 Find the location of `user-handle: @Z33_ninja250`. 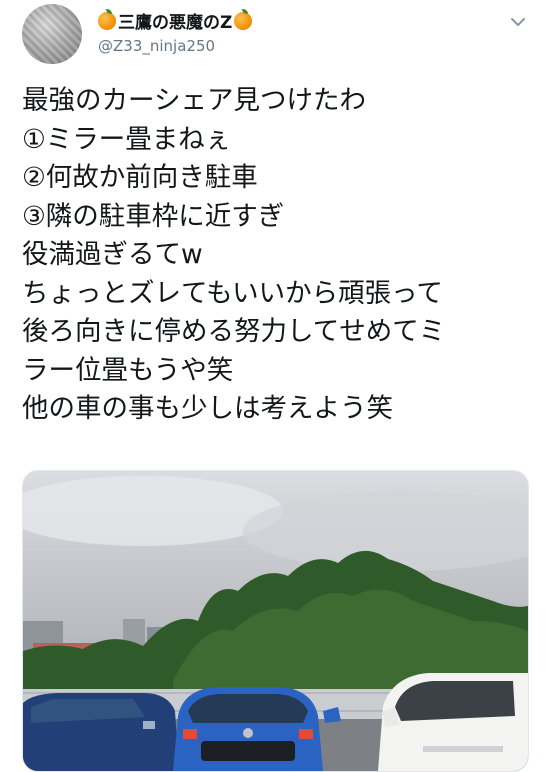

user-handle: @Z33_ninja250 is located at coordinates (156, 46).